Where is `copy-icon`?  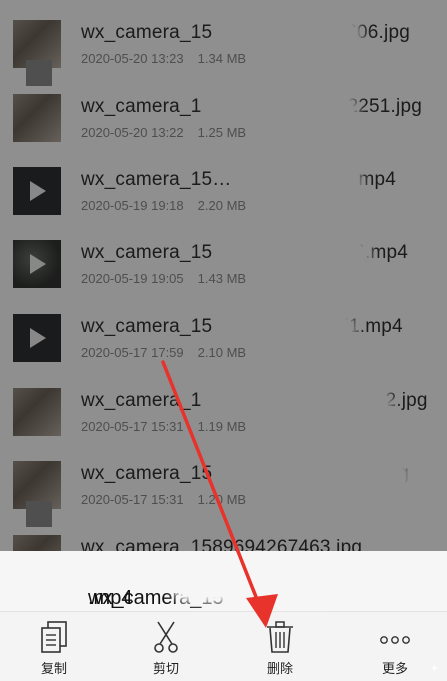 copy-icon is located at coordinates (54, 637).